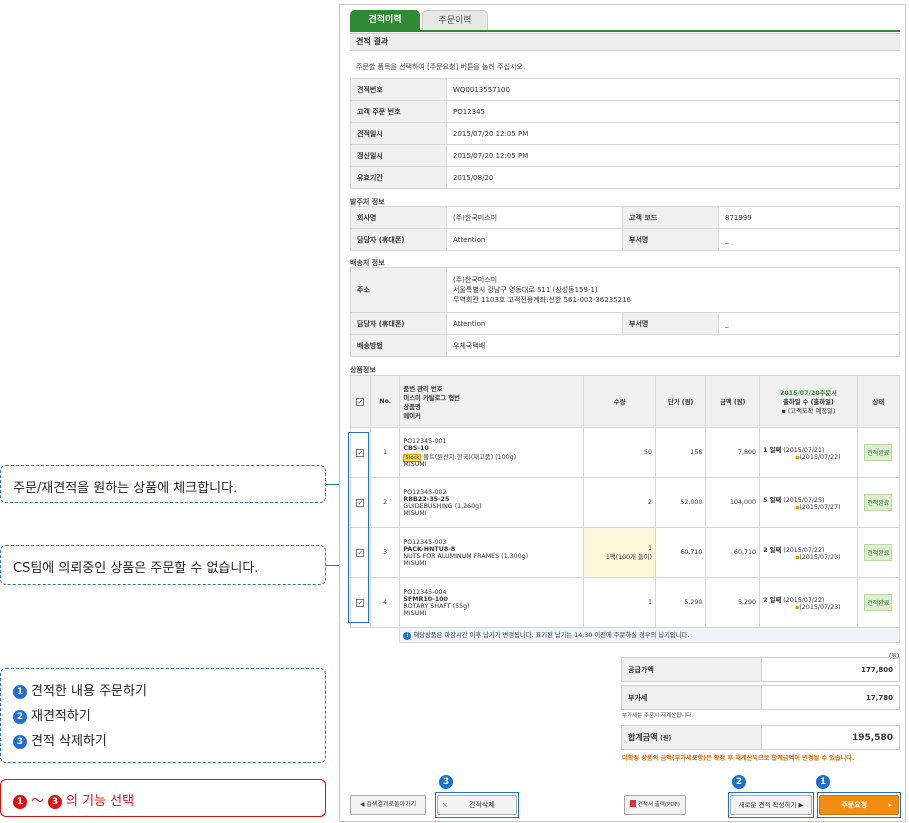 This screenshot has height=823, width=909. I want to click on method-label: 배송방법, so click(398, 345).